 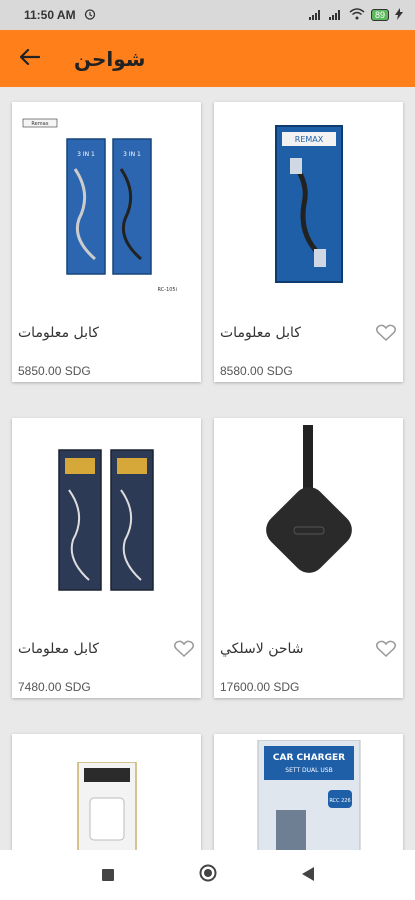 I want to click on circle-icon, so click(x=208, y=875).